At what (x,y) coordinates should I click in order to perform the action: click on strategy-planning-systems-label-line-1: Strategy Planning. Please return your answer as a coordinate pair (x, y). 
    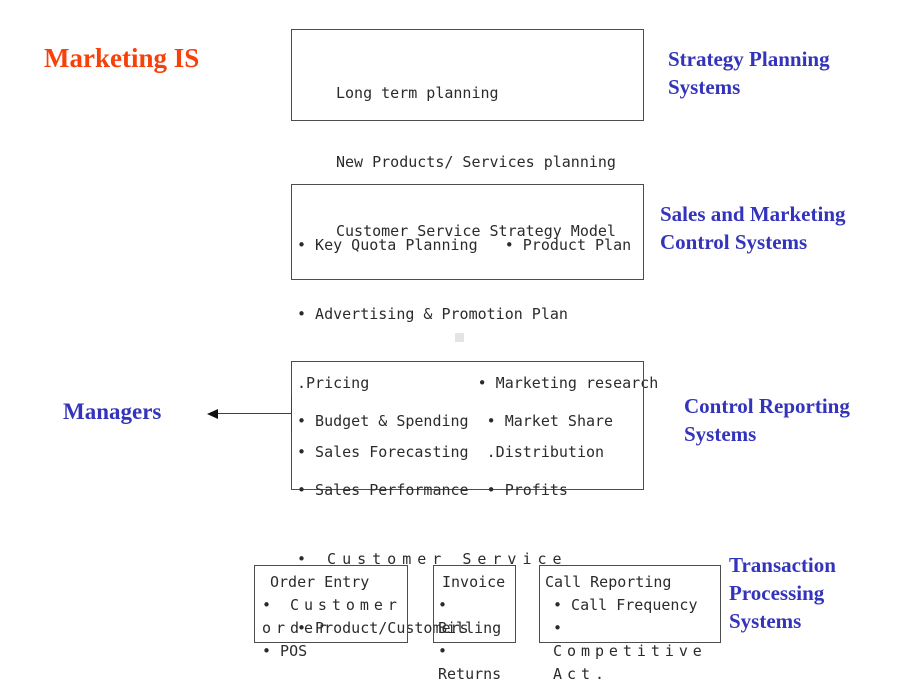
    Looking at the image, I should click on (749, 59).